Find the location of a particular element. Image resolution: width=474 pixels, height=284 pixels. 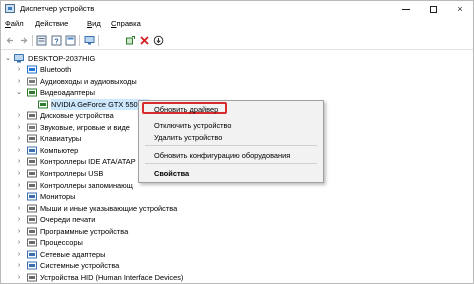

back-icon is located at coordinates (9, 40).